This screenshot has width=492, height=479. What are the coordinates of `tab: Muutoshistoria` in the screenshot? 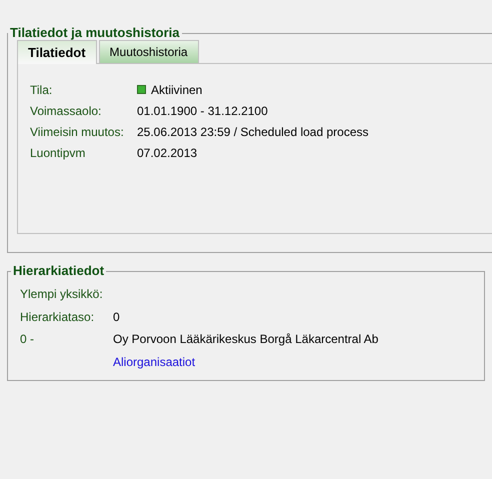 It's located at (148, 51).